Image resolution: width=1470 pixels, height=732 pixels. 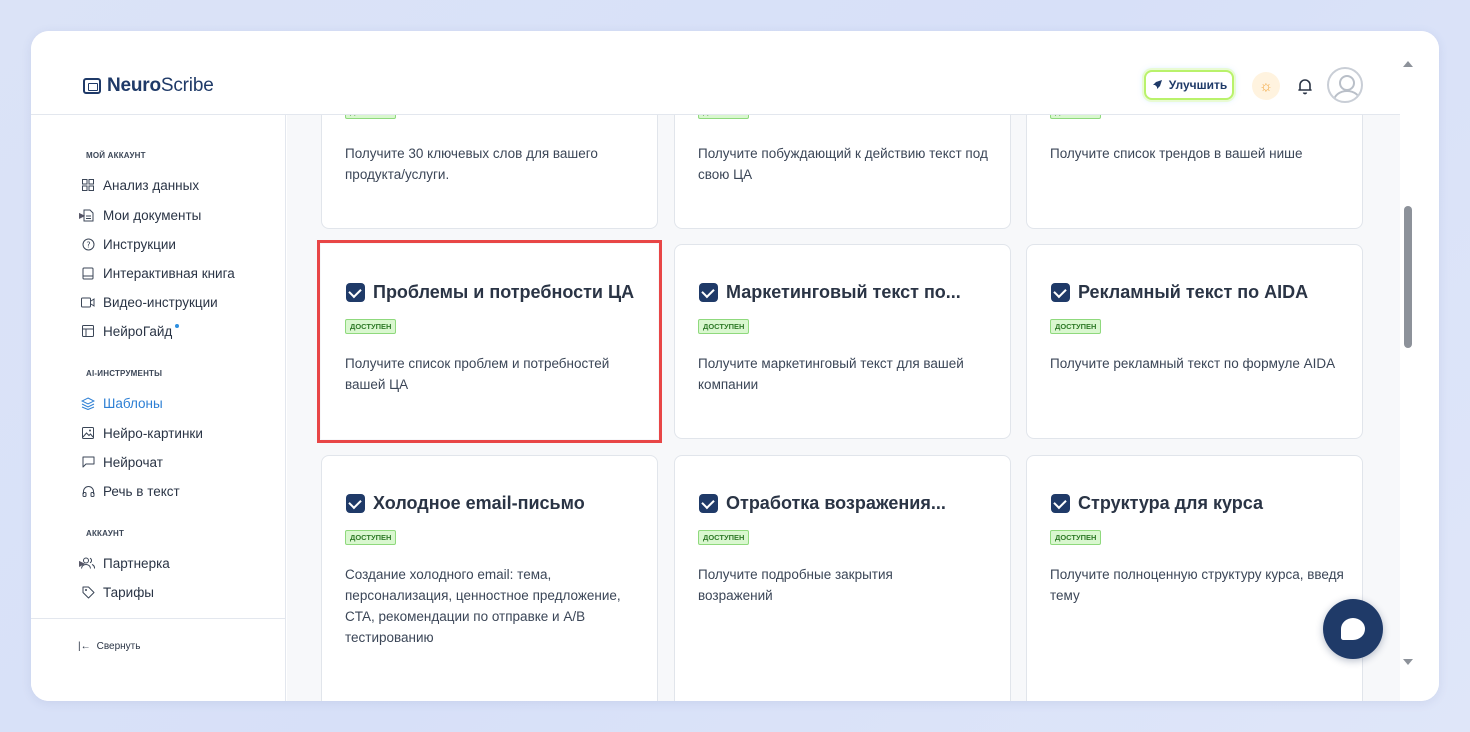 I want to click on sidebar-item-neurochat: Нейрочат, so click(x=122, y=462).